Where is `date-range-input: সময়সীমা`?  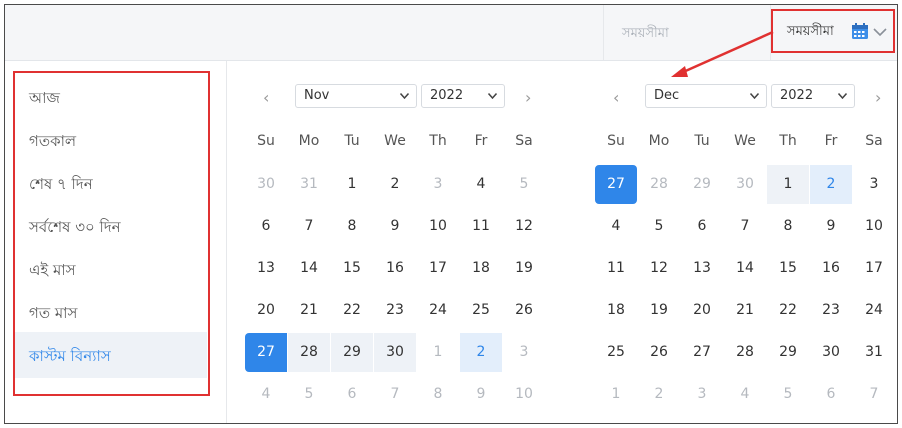
date-range-input: সময়সীমা is located at coordinates (687, 32).